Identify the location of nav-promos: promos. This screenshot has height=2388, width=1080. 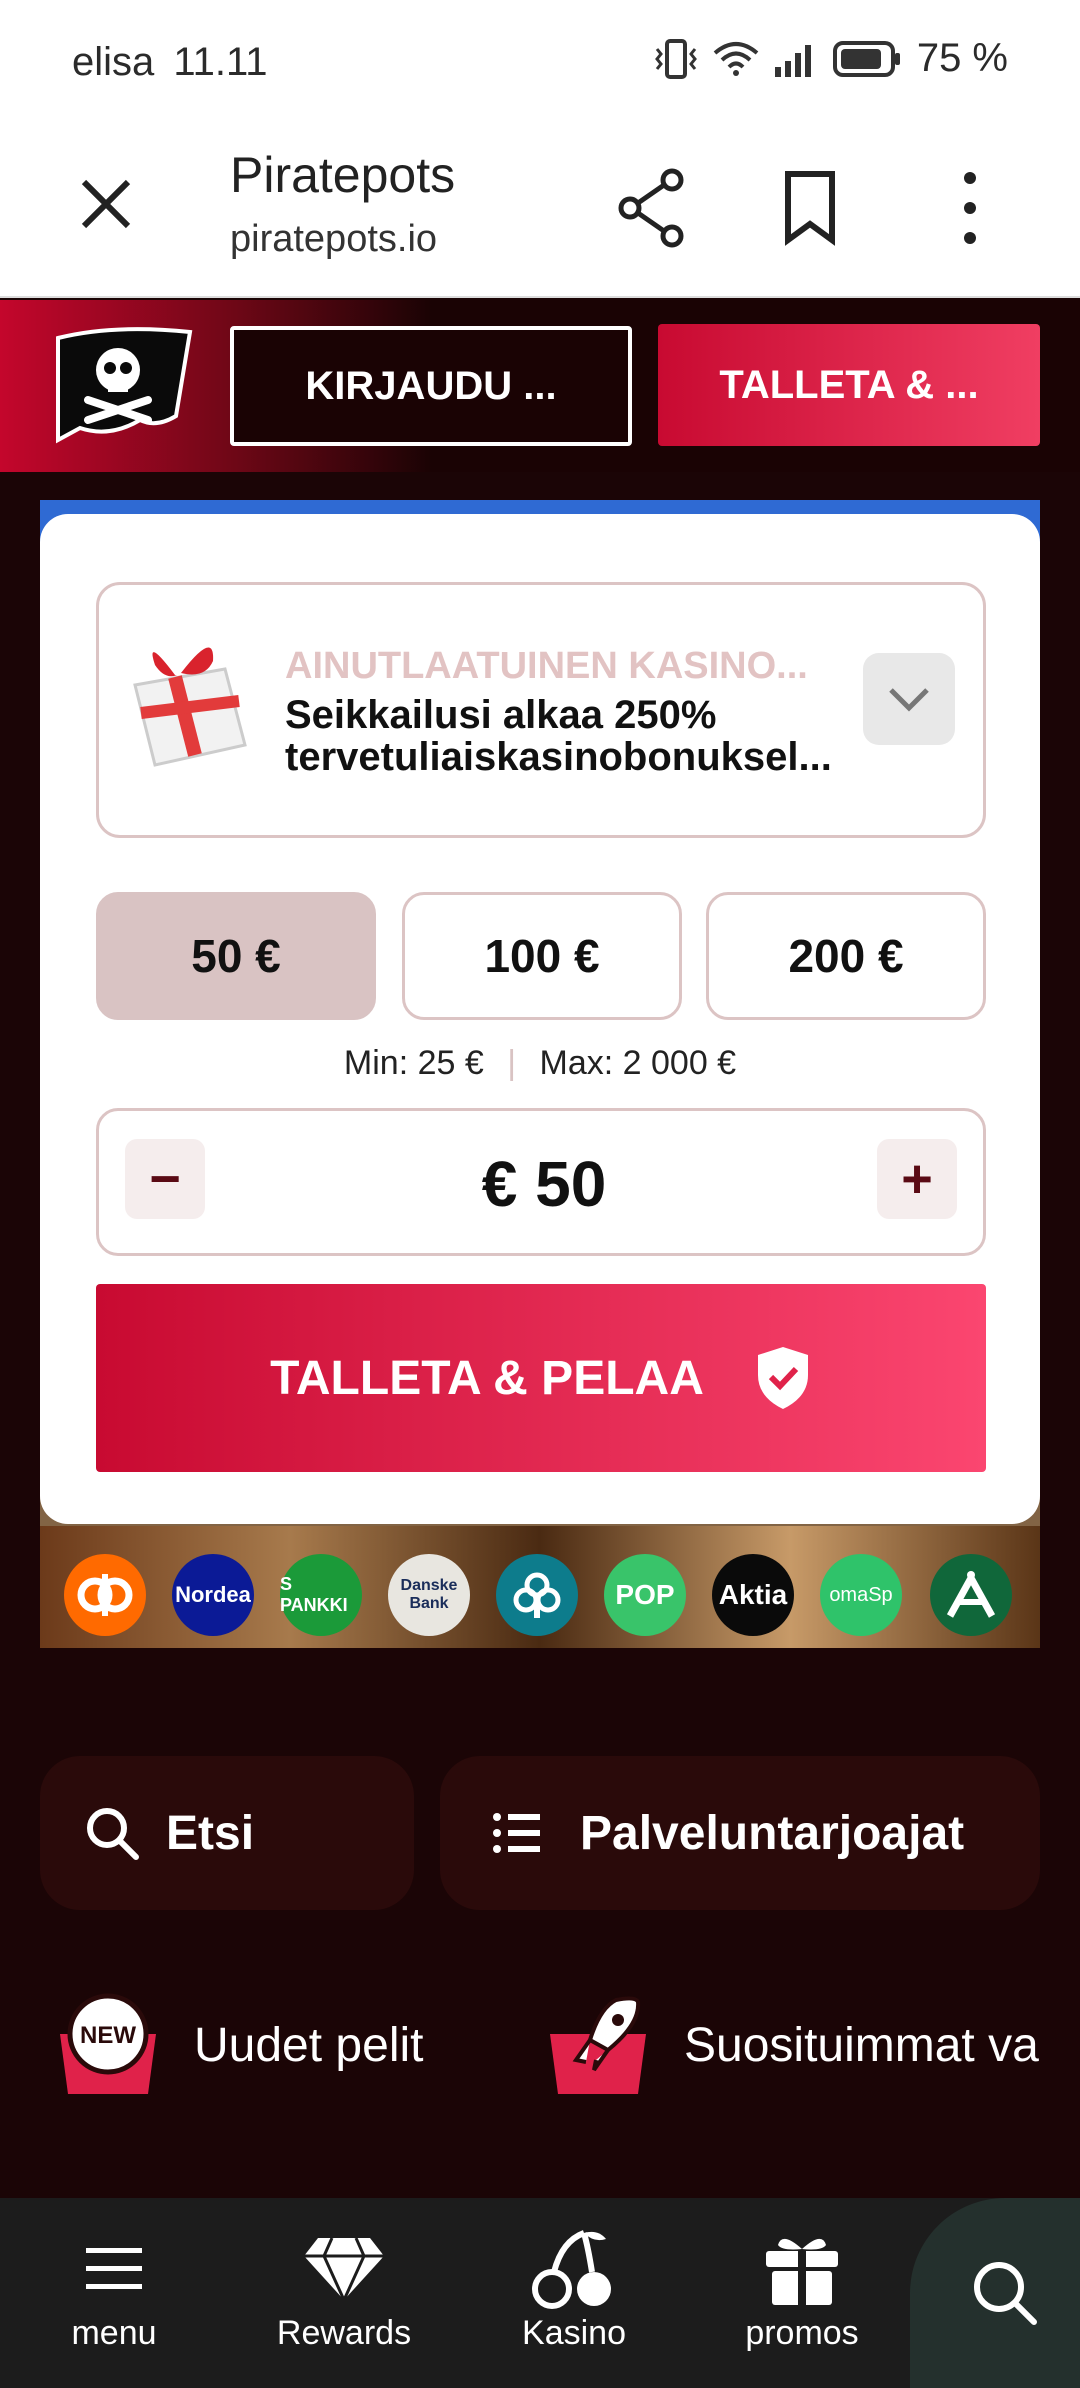
(802, 2288).